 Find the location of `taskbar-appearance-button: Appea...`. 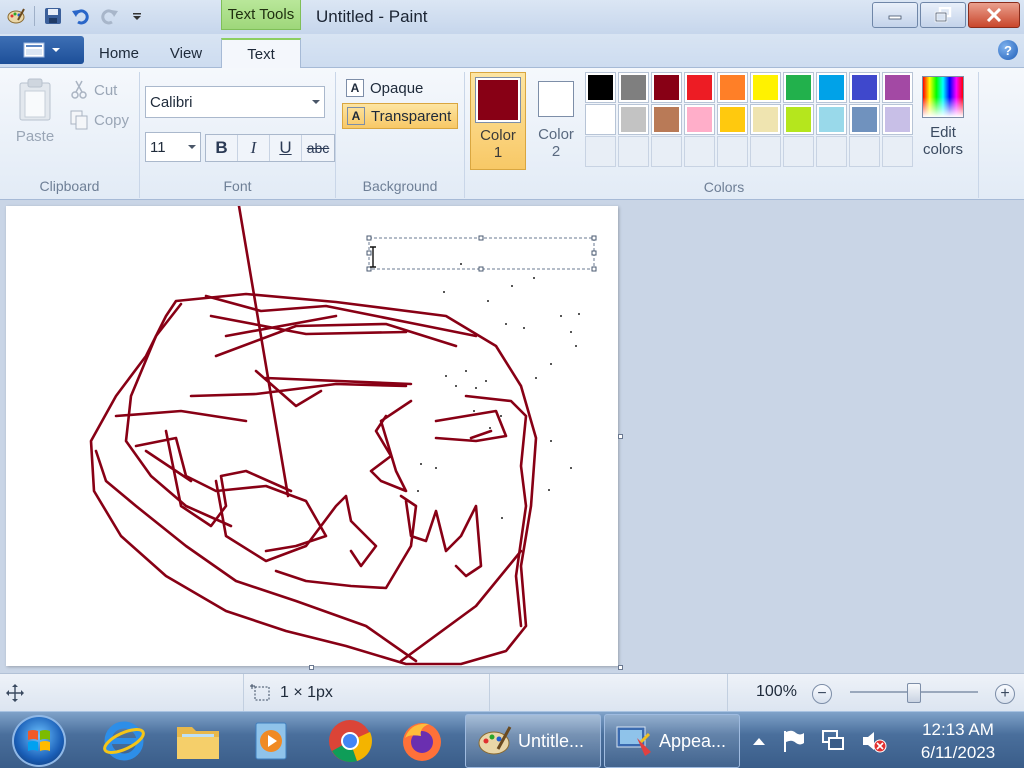

taskbar-appearance-button: Appea... is located at coordinates (672, 741).